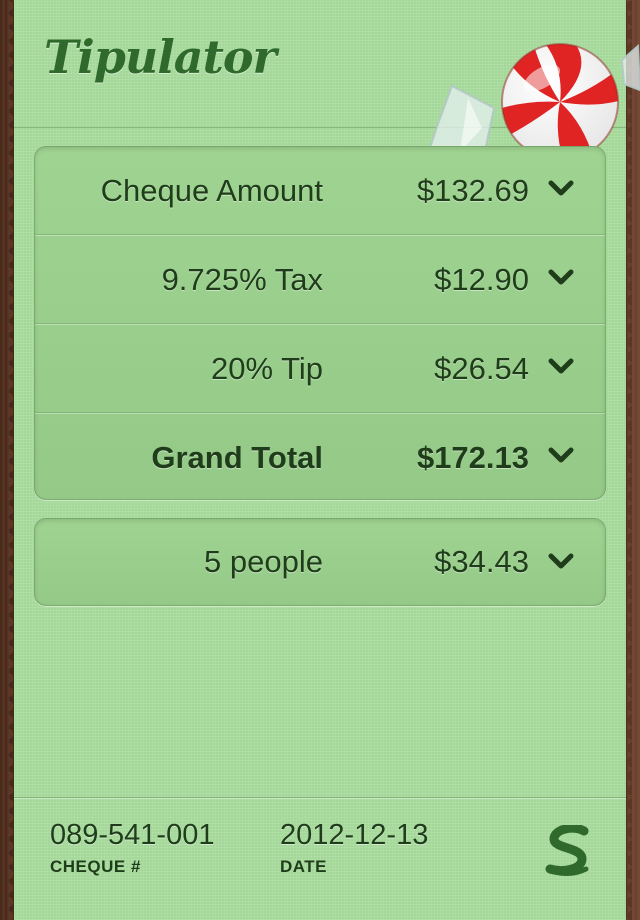  What do you see at coordinates (481, 561) in the screenshot?
I see `per-person-value: $34.43` at bounding box center [481, 561].